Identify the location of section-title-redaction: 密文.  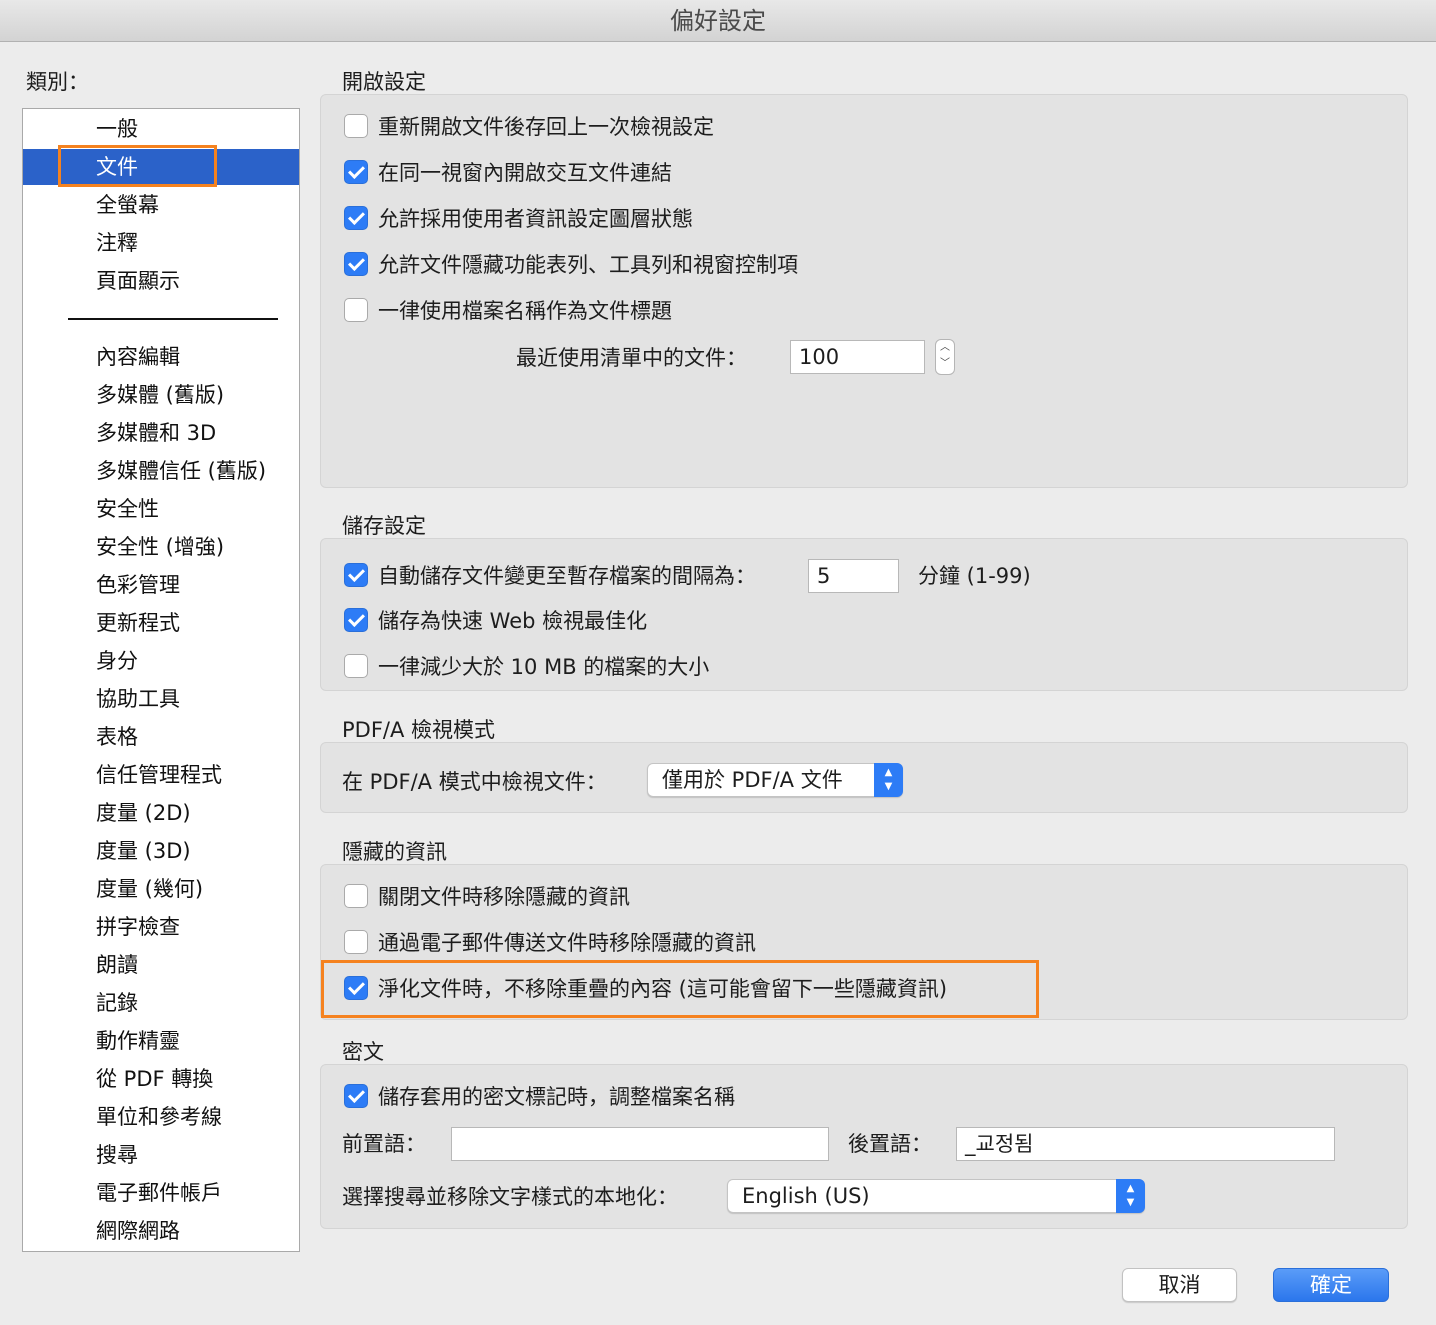
(363, 1052).